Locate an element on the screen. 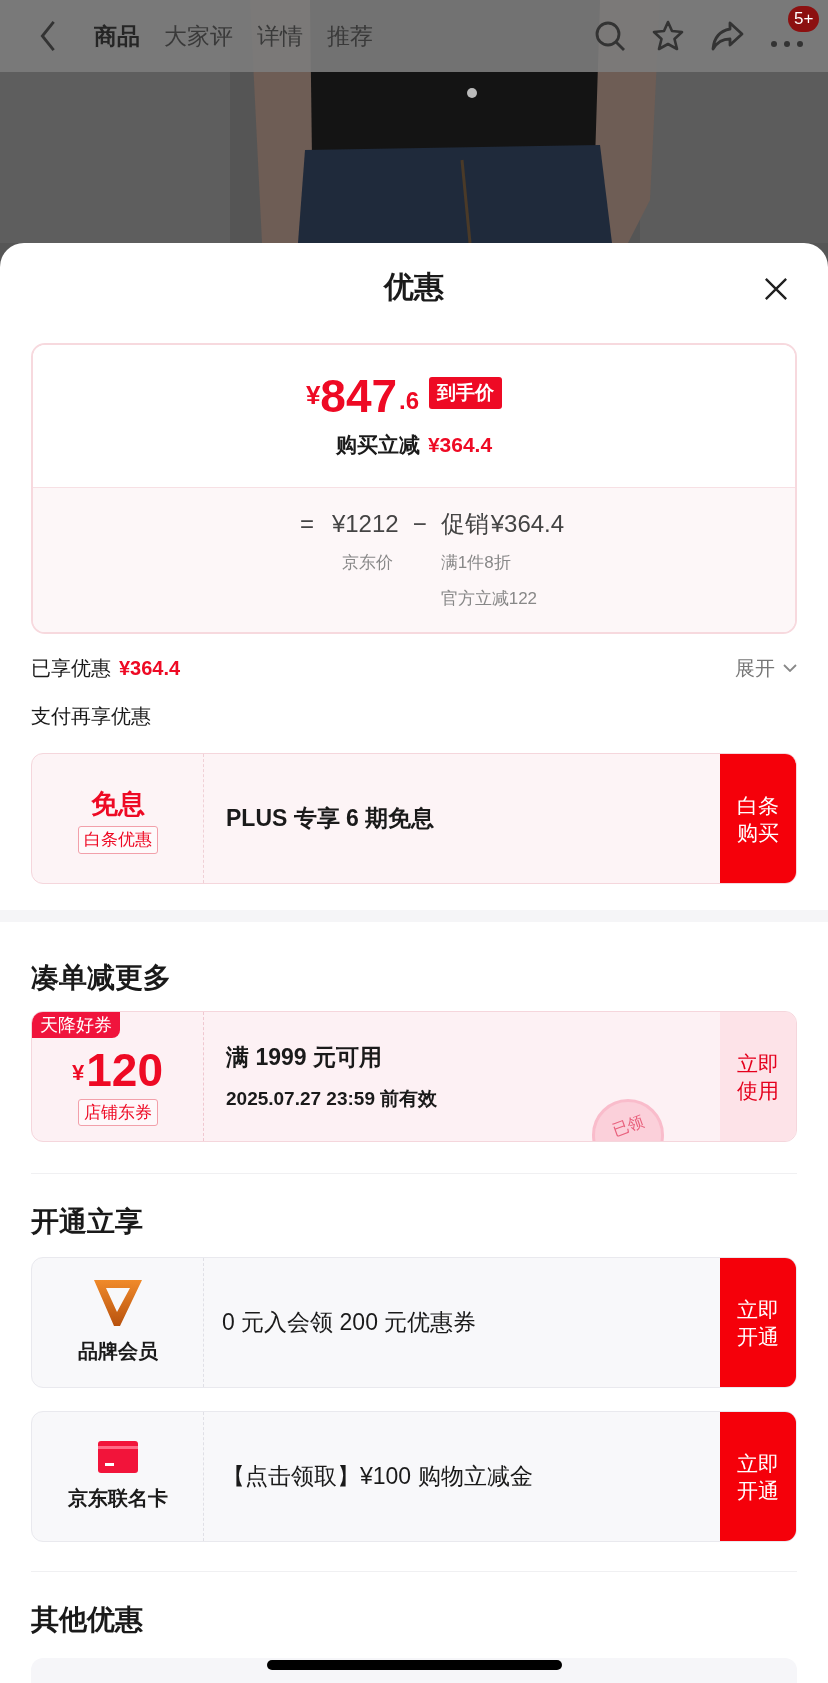 The height and width of the screenshot is (1683, 828). section-title: 其他优惠 is located at coordinates (87, 1620).